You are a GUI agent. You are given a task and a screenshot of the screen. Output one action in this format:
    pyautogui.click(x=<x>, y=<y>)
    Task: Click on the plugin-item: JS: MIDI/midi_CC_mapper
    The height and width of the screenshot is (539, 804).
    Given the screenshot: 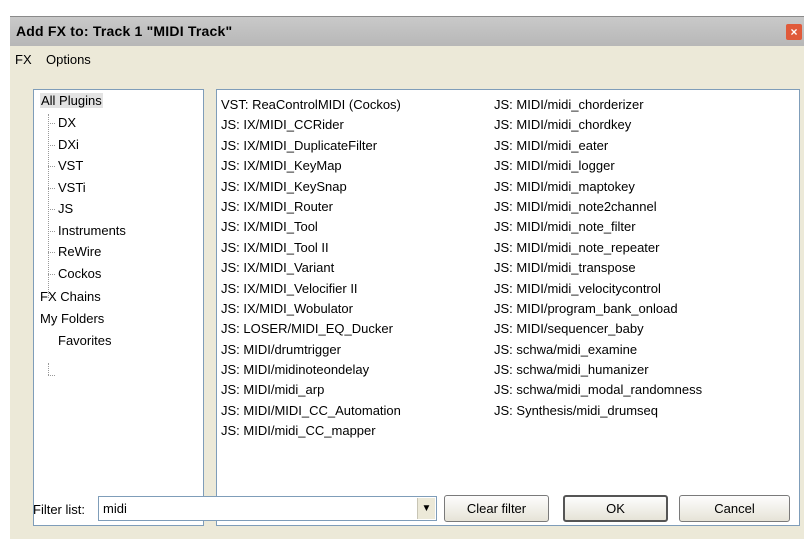 What is the action you would take?
    pyautogui.click(x=311, y=431)
    